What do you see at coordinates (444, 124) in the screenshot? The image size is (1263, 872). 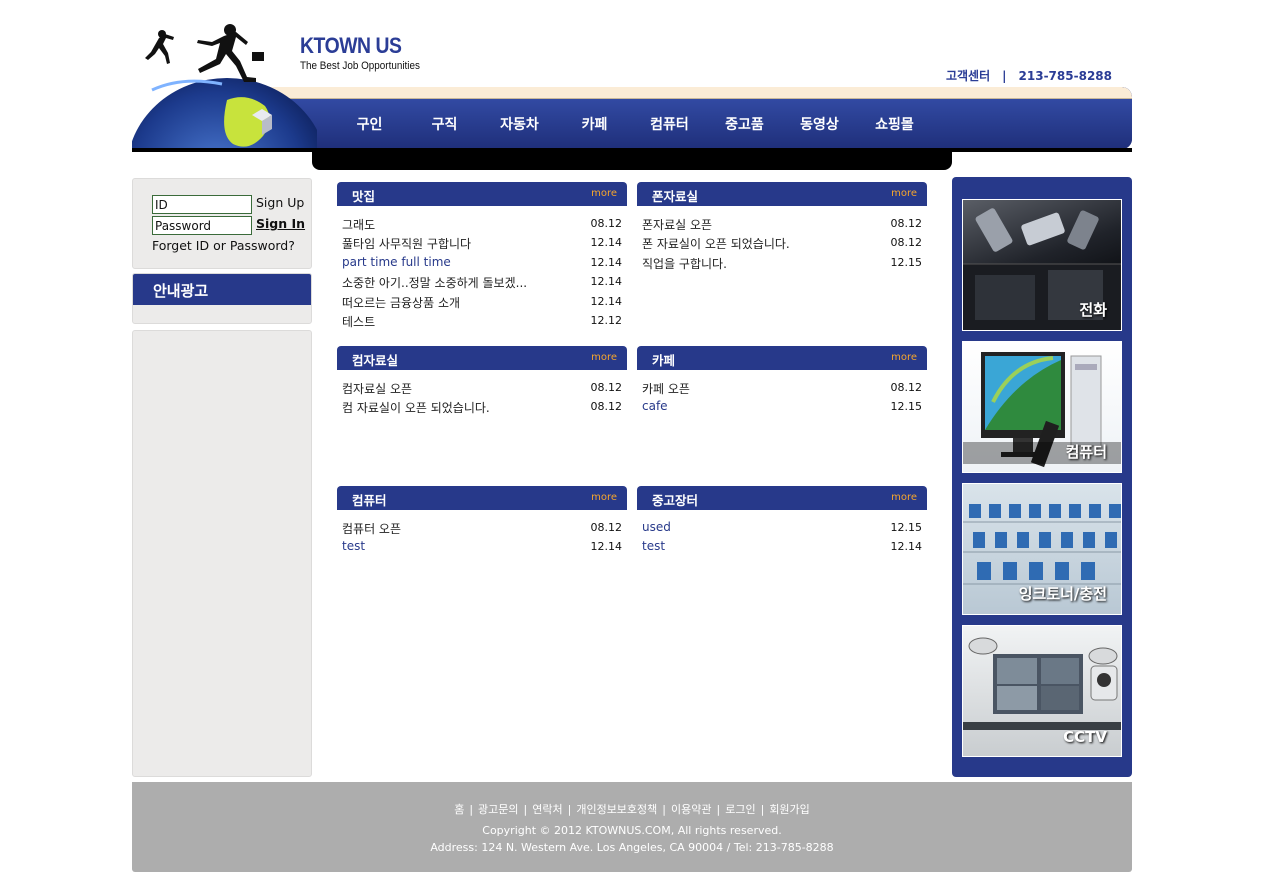 I see `nav-item-job-seekers: 구직` at bounding box center [444, 124].